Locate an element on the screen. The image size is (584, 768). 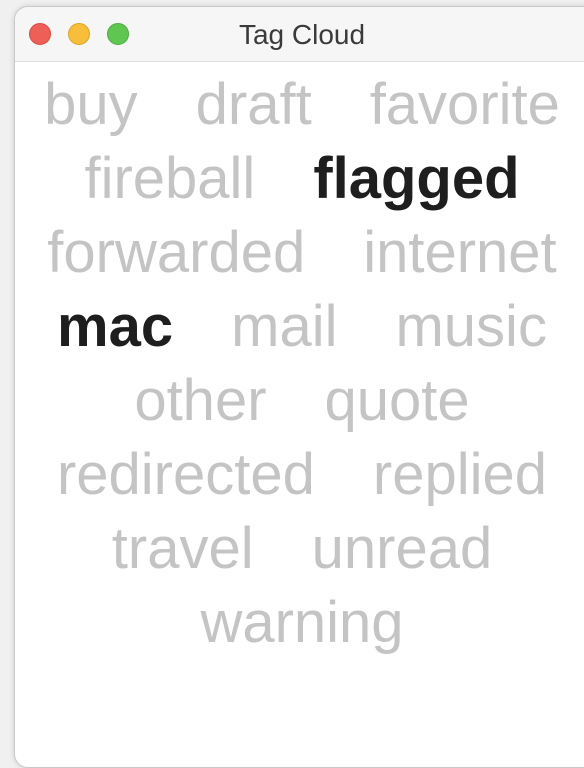
tag-row: warning is located at coordinates (299, 623).